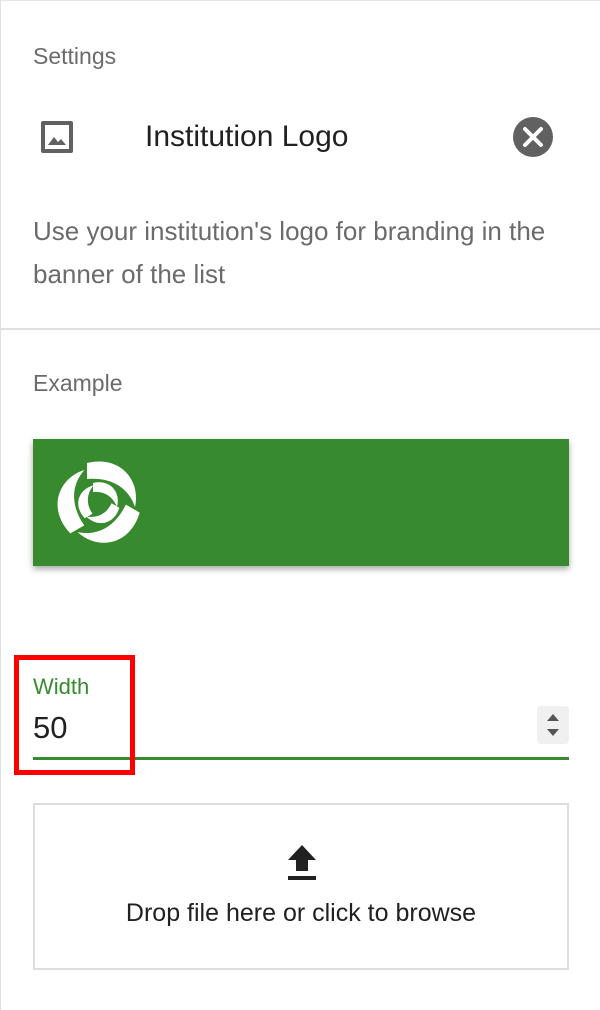 This screenshot has width=600, height=1010. What do you see at coordinates (99, 503) in the screenshot?
I see `swirl-logo-icon` at bounding box center [99, 503].